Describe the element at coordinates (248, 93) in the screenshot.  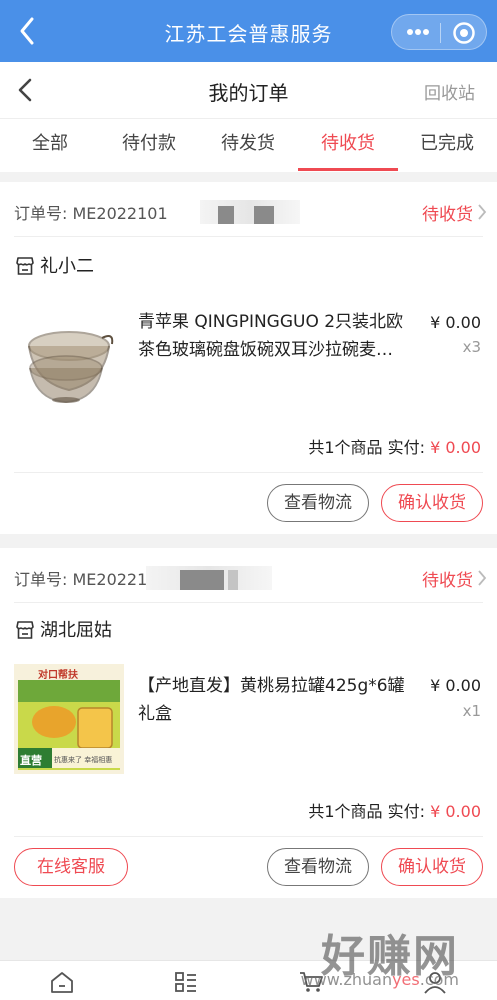
I see `page-title: 我的订单` at that location.